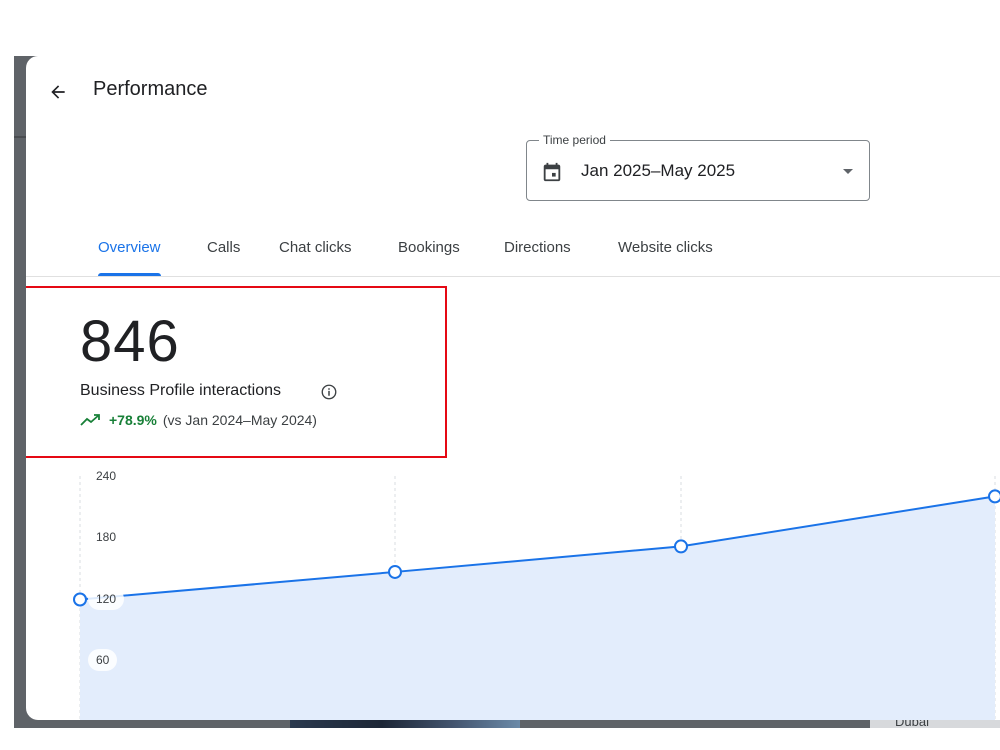 This screenshot has width=1000, height=750. What do you see at coordinates (106, 476) in the screenshot?
I see `y-tick-label: 240` at bounding box center [106, 476].